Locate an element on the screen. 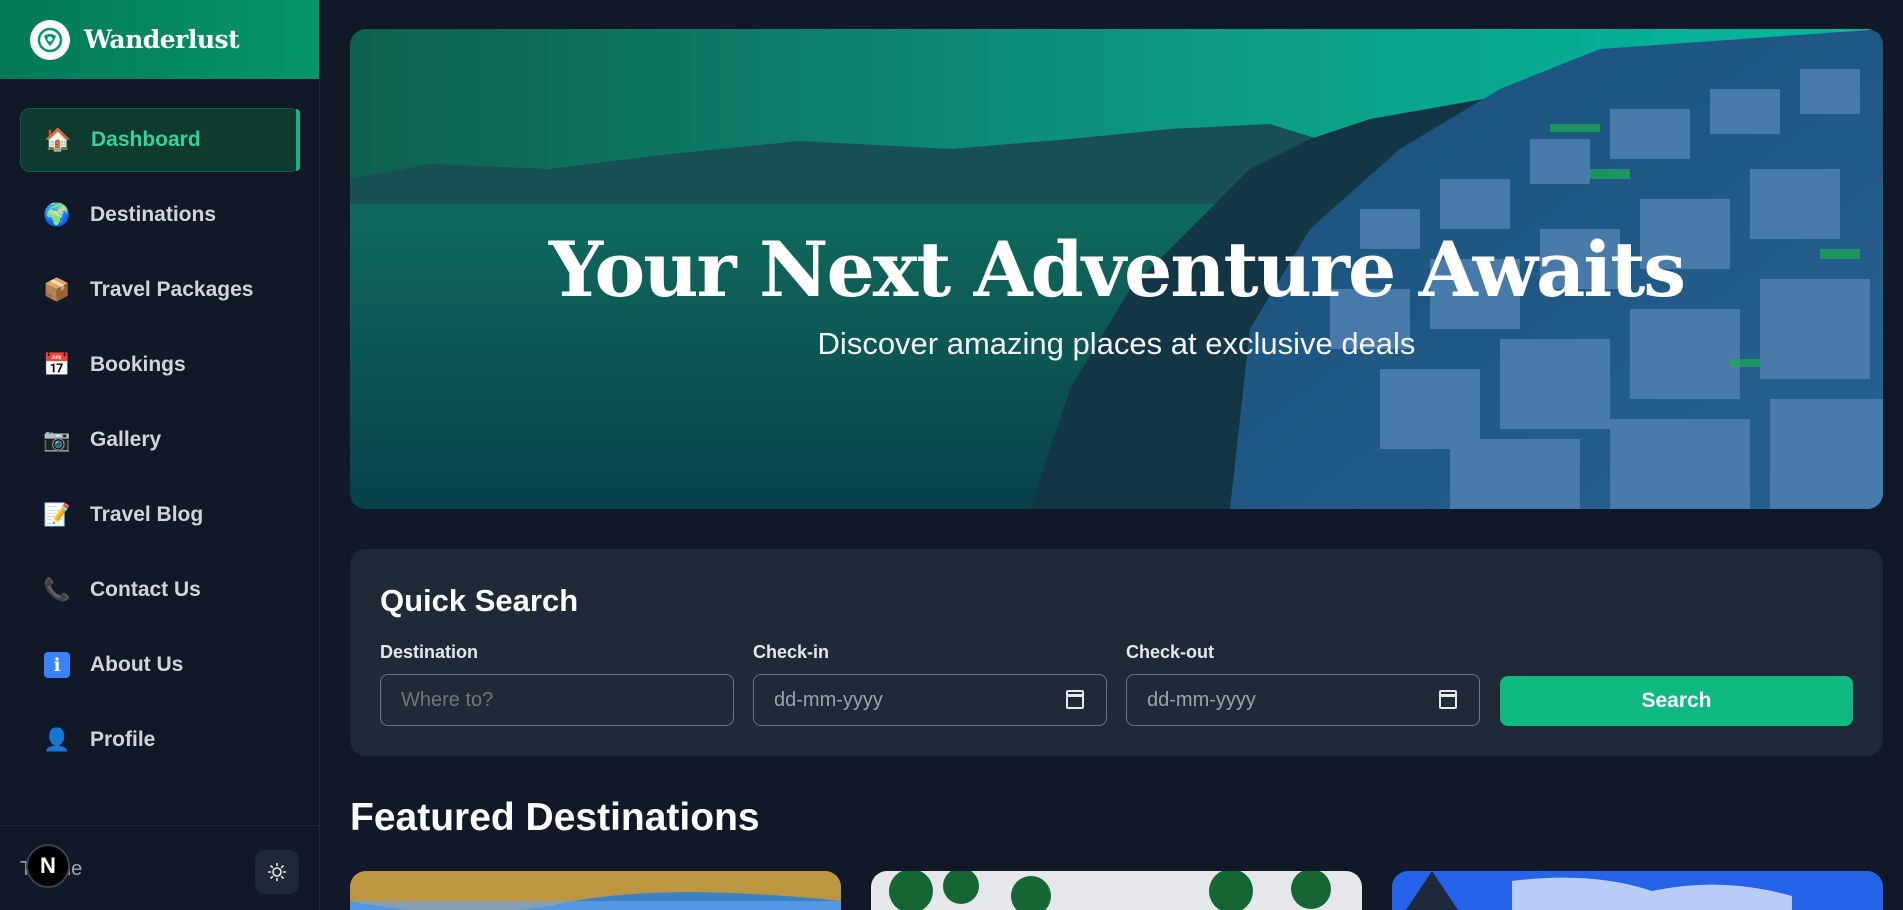 The image size is (1903, 910). destination-field is located at coordinates (557, 700).